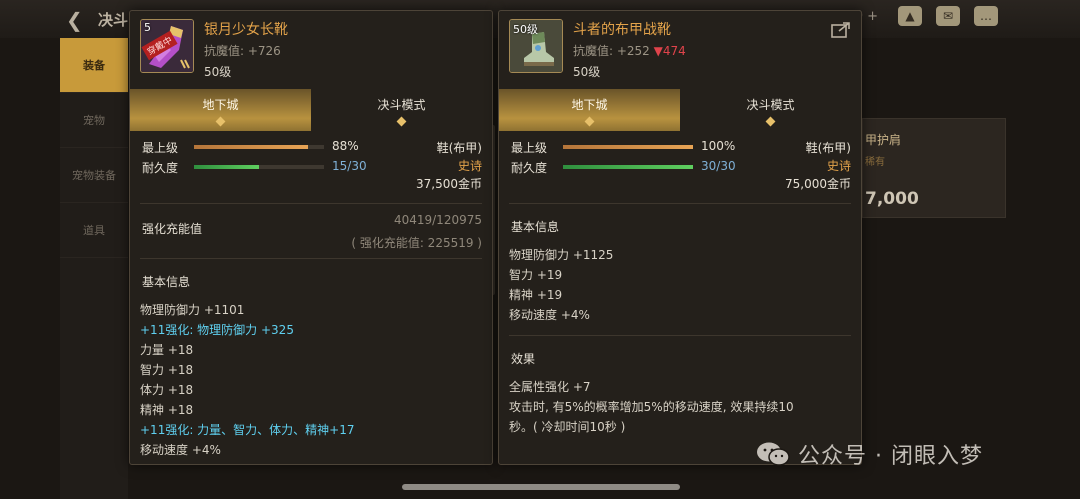 The width and height of the screenshot is (1080, 499). Describe the element at coordinates (910, 16) in the screenshot. I see `gift-icon: ▲` at that location.